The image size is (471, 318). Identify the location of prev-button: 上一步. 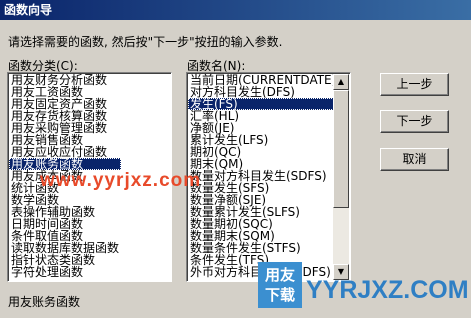
(414, 84).